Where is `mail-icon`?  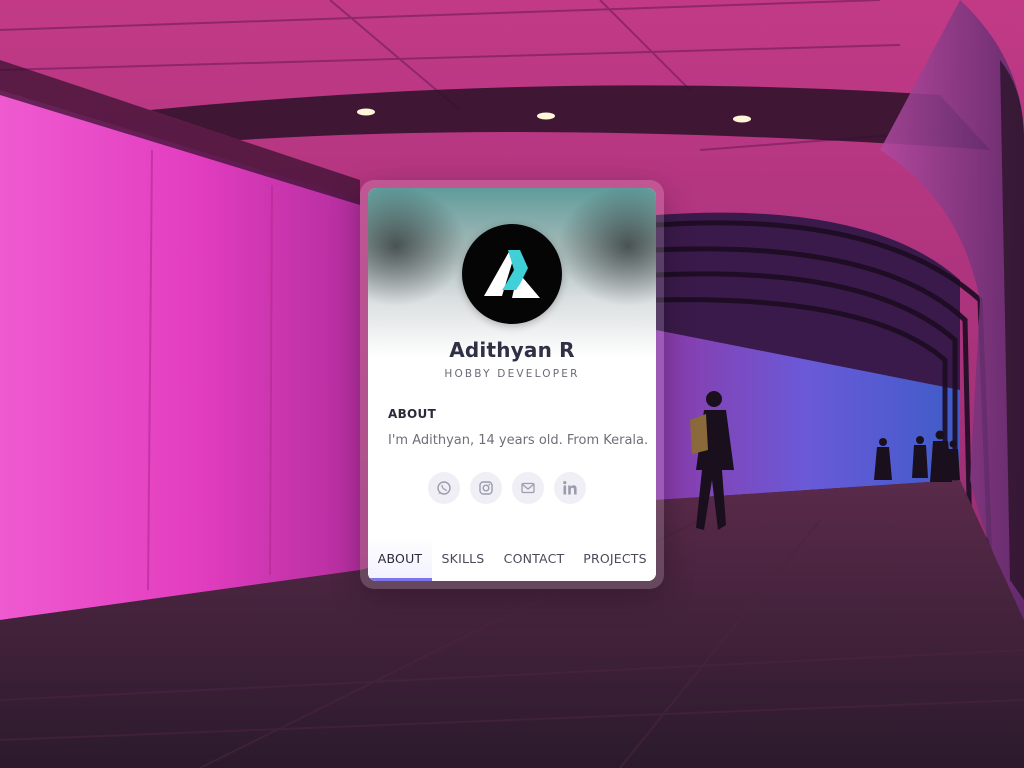
mail-icon is located at coordinates (528, 488).